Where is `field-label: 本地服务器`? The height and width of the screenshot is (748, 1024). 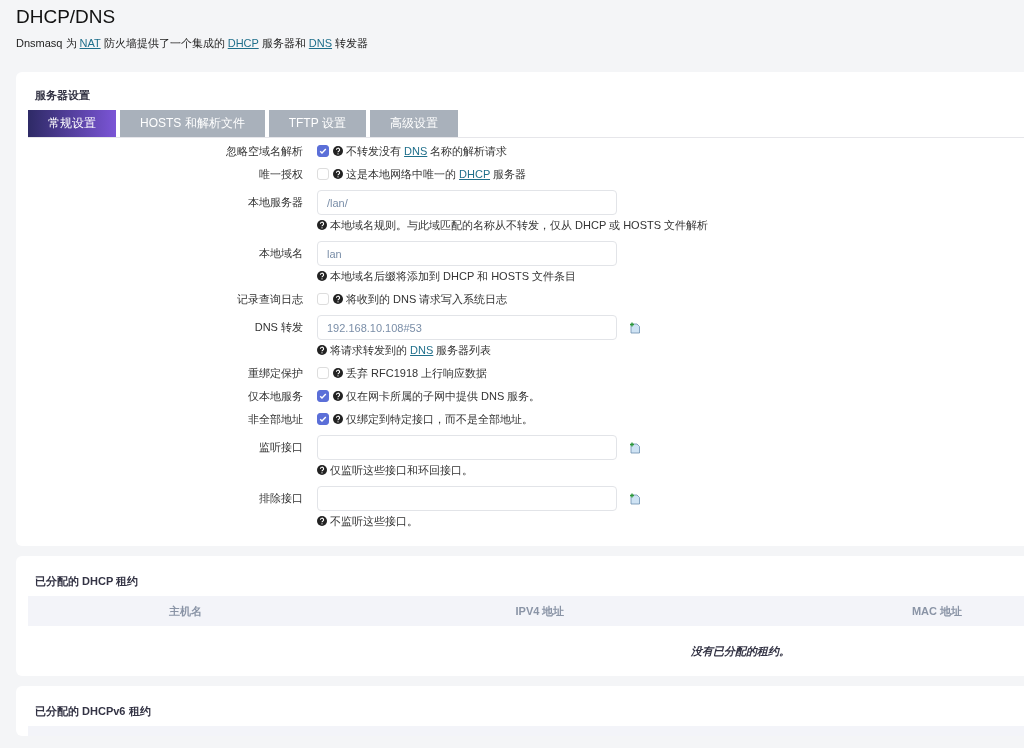
field-label: 本地服务器 is located at coordinates (275, 202).